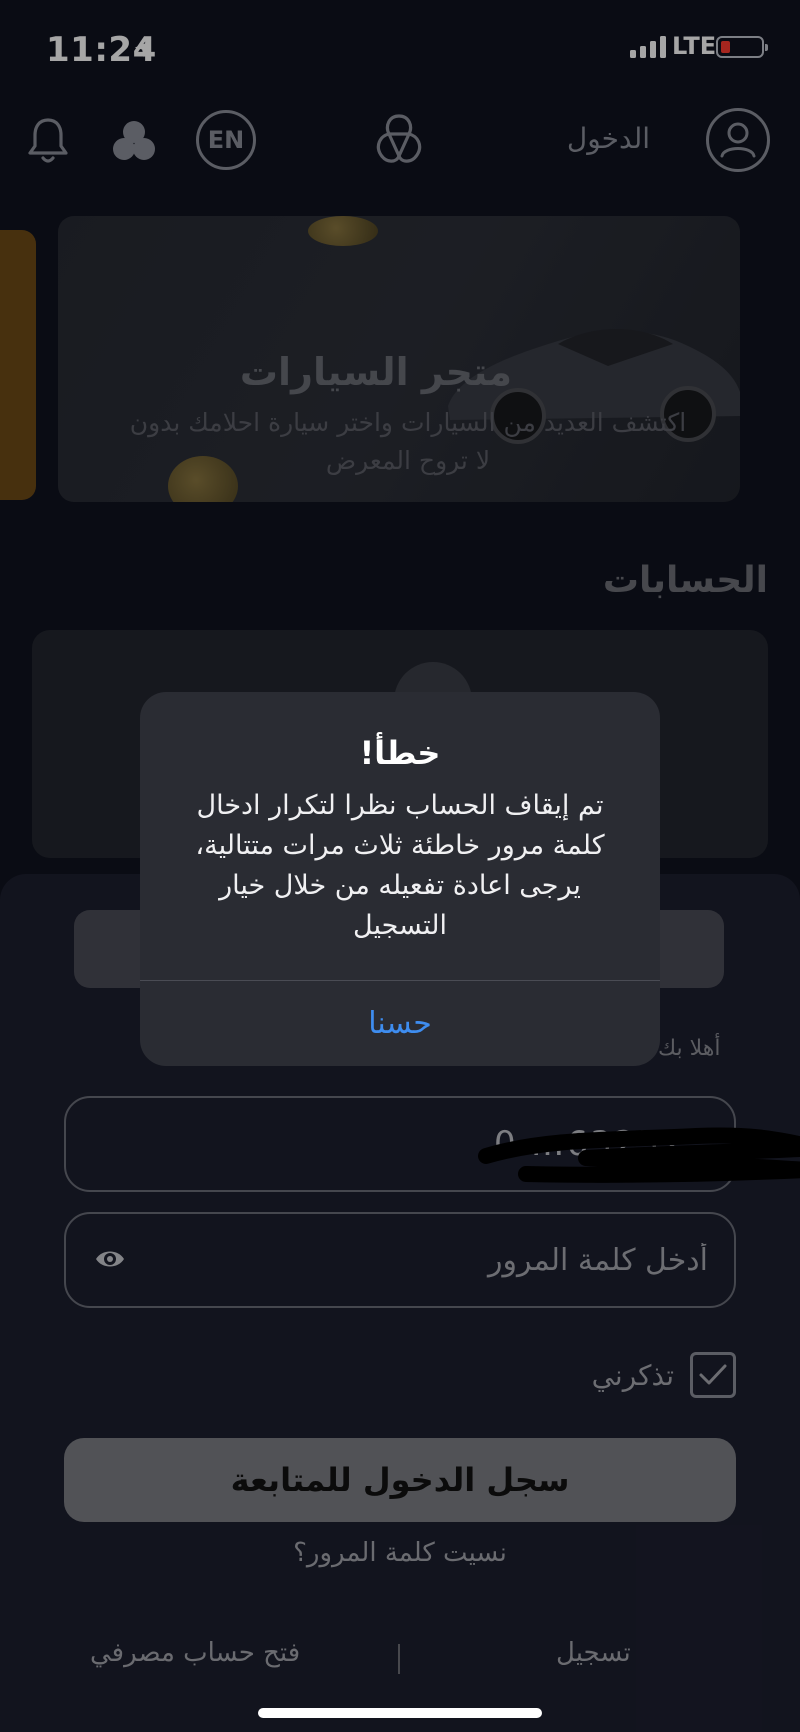  What do you see at coordinates (400, 1713) in the screenshot?
I see `home-indicator` at bounding box center [400, 1713].